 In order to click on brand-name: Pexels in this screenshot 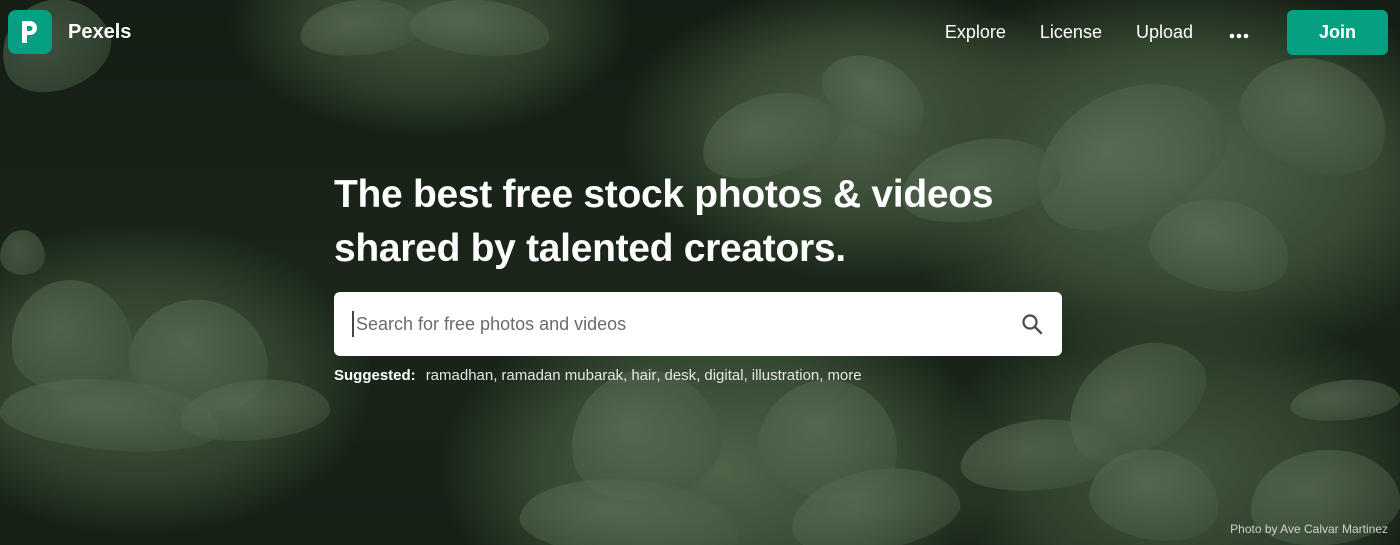, I will do `click(100, 31)`.